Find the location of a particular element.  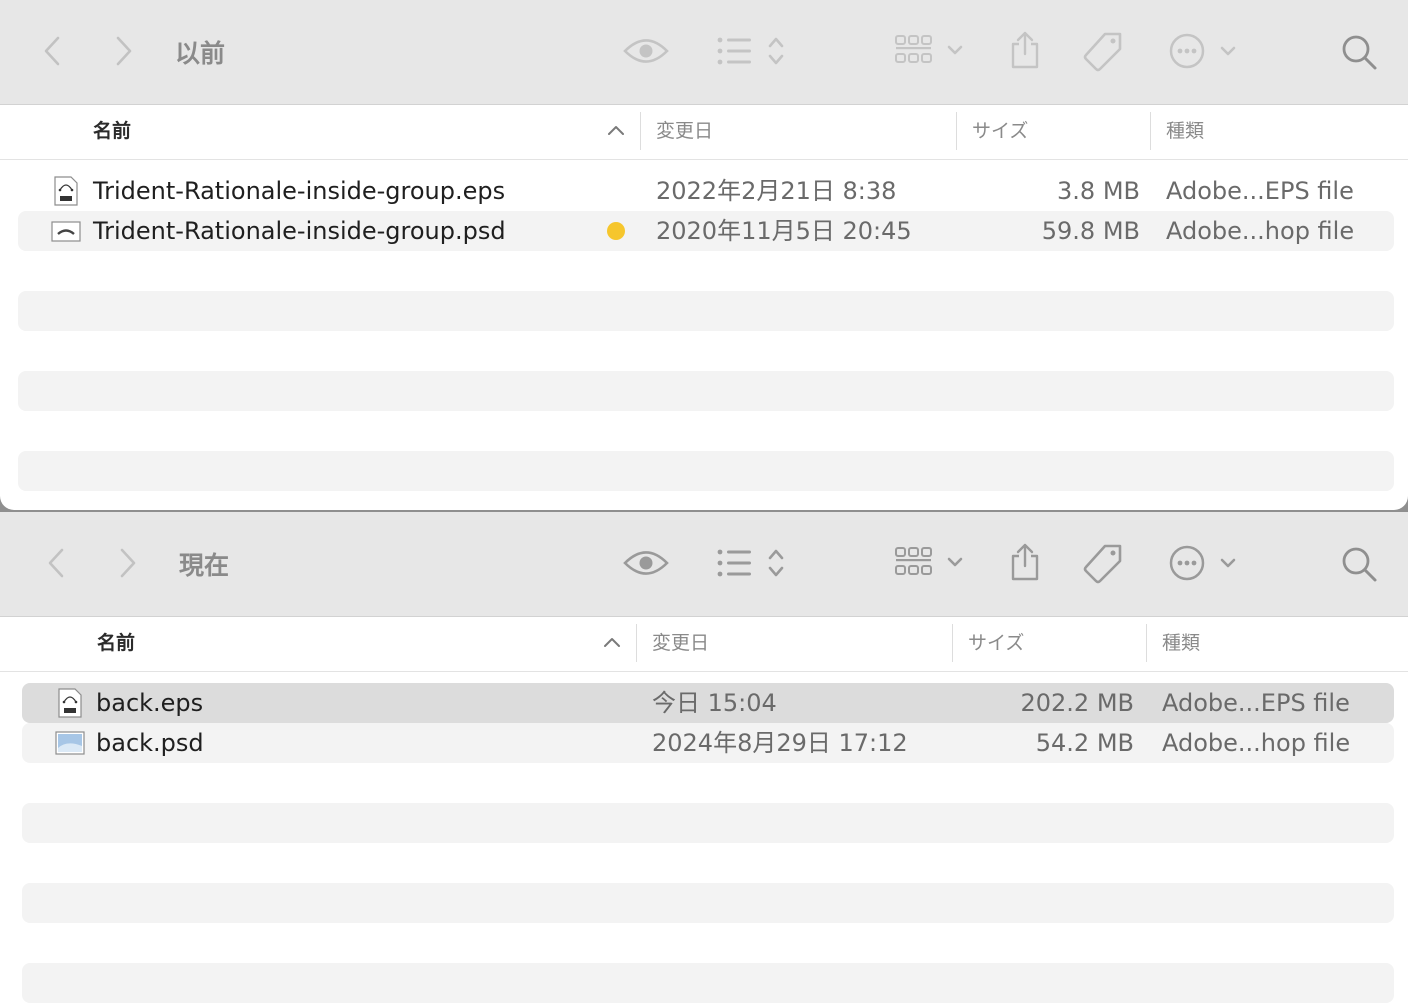

file-name: Trident-Rationale-inside-group.eps is located at coordinates (299, 191).